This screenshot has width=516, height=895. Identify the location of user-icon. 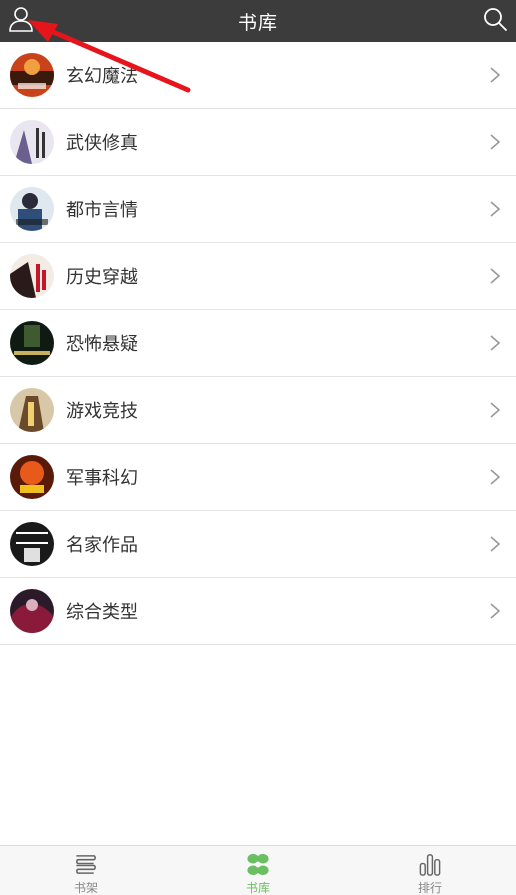
(21, 19).